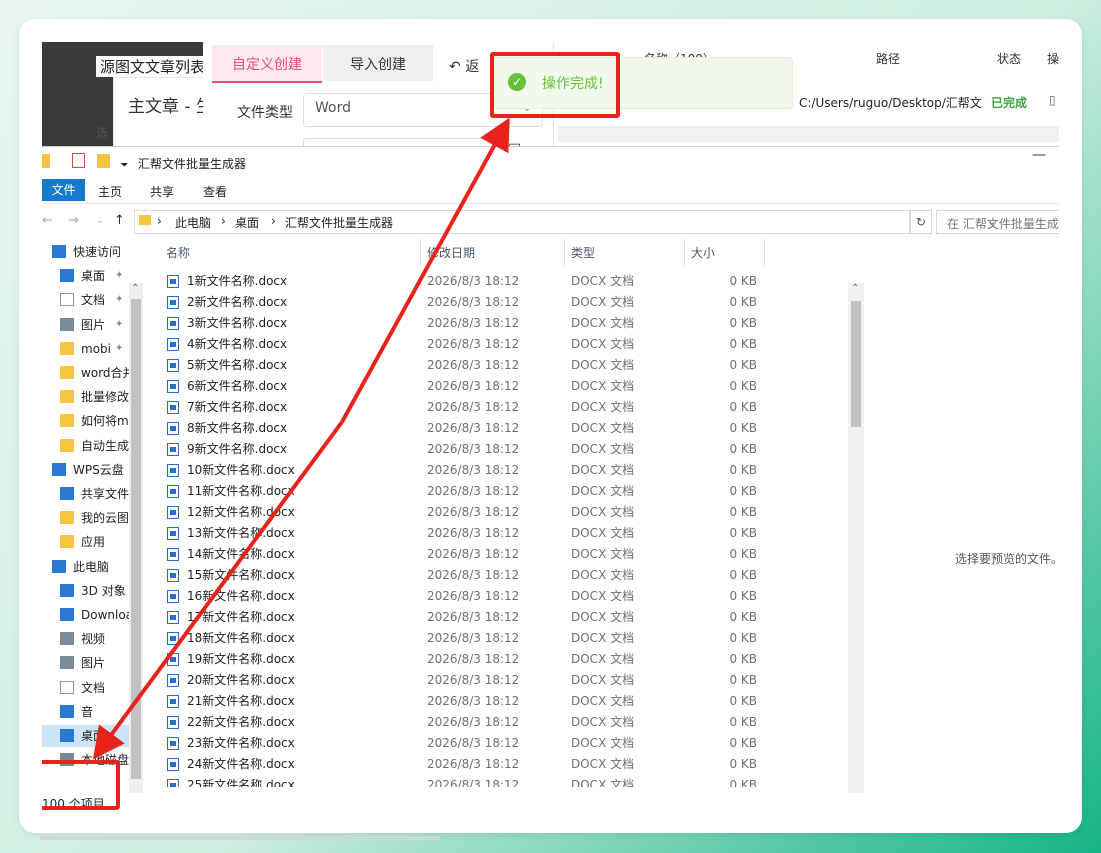  I want to click on arrow-to-status, so click(218, 590).